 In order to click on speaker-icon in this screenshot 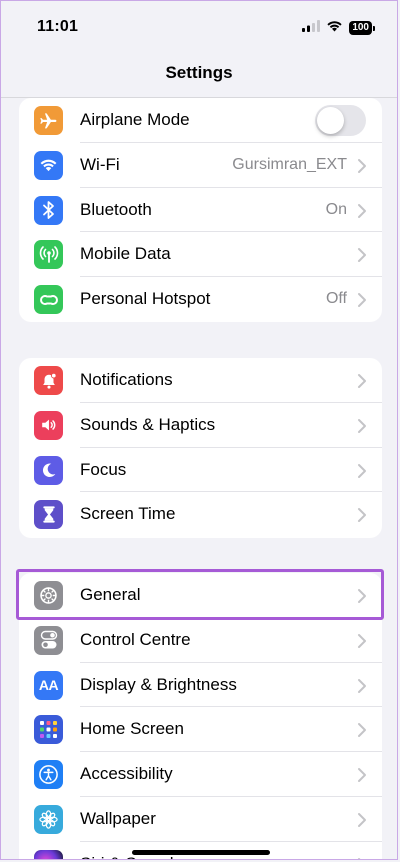, I will do `click(48, 425)`.